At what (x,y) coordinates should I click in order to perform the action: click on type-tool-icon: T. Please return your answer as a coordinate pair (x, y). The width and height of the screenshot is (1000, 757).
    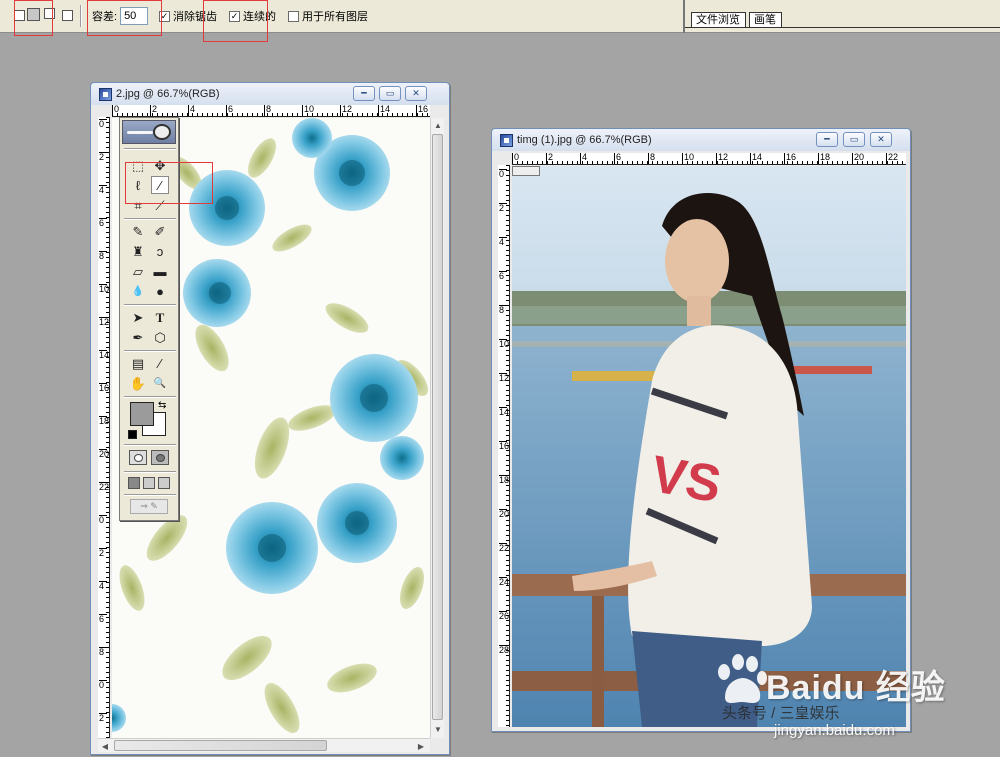
    Looking at the image, I should click on (160, 317).